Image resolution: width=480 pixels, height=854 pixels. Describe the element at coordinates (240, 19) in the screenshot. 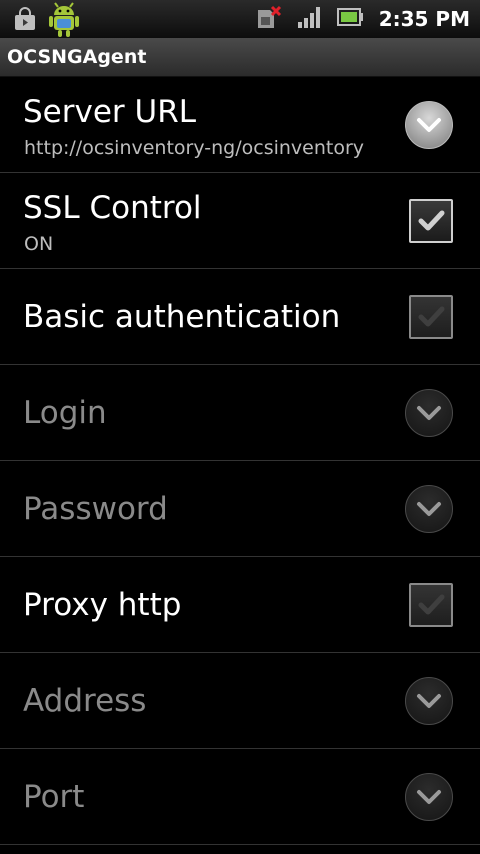

I see `status-bar: 2:35 PM` at that location.